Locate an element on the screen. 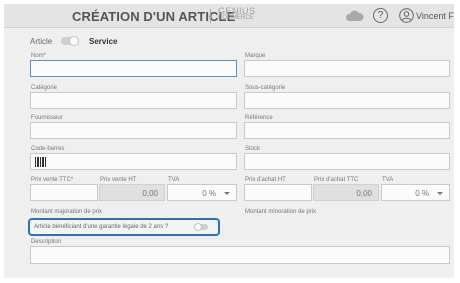  description-field is located at coordinates (240, 255).